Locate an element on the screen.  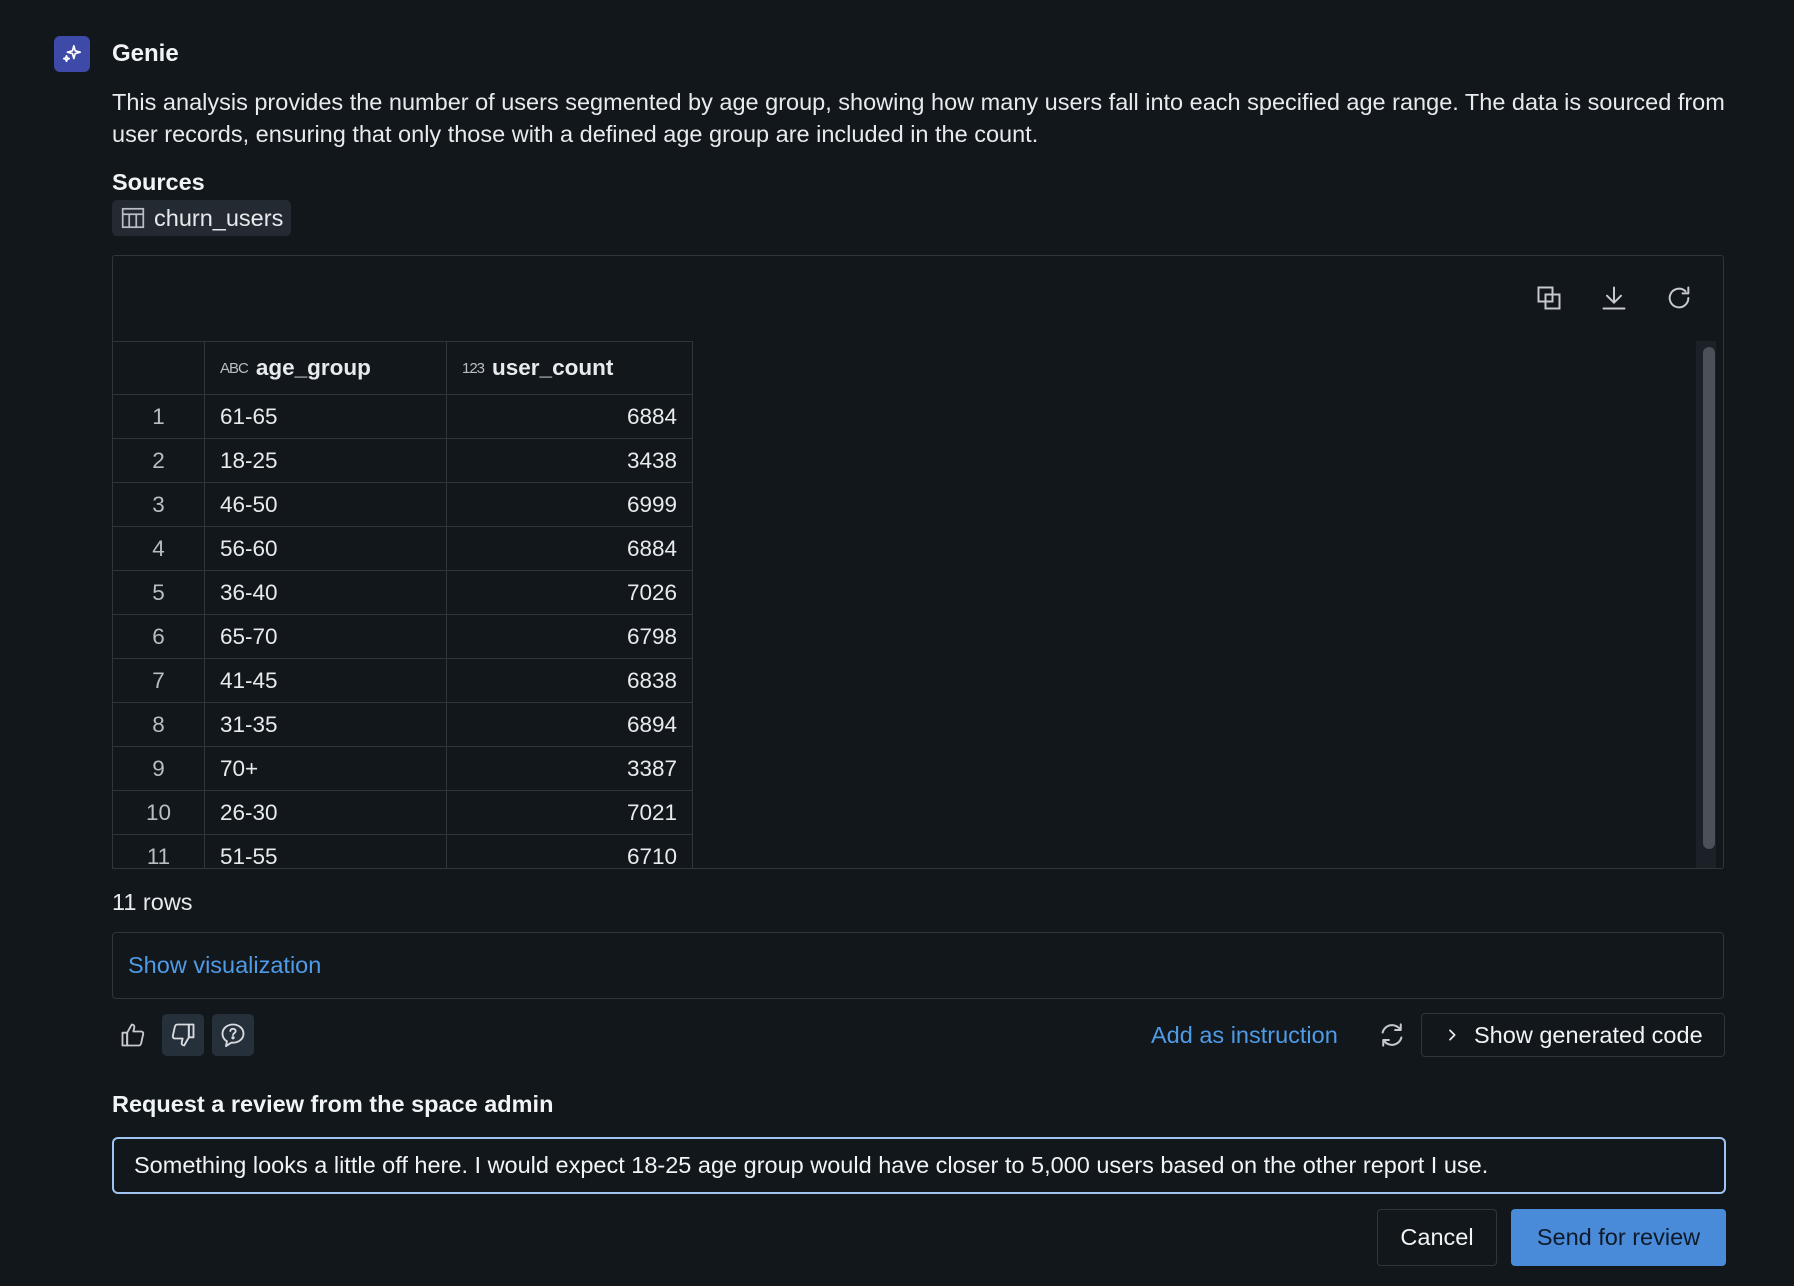
show-generated-code-button: Show generated code is located at coordinates (1573, 1035).